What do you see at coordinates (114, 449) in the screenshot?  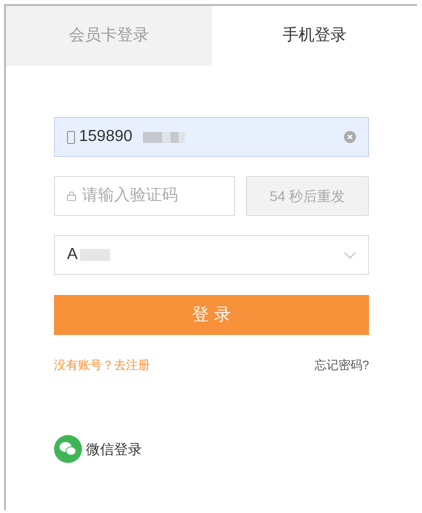 I see `wechat-login-link: 微信登录` at bounding box center [114, 449].